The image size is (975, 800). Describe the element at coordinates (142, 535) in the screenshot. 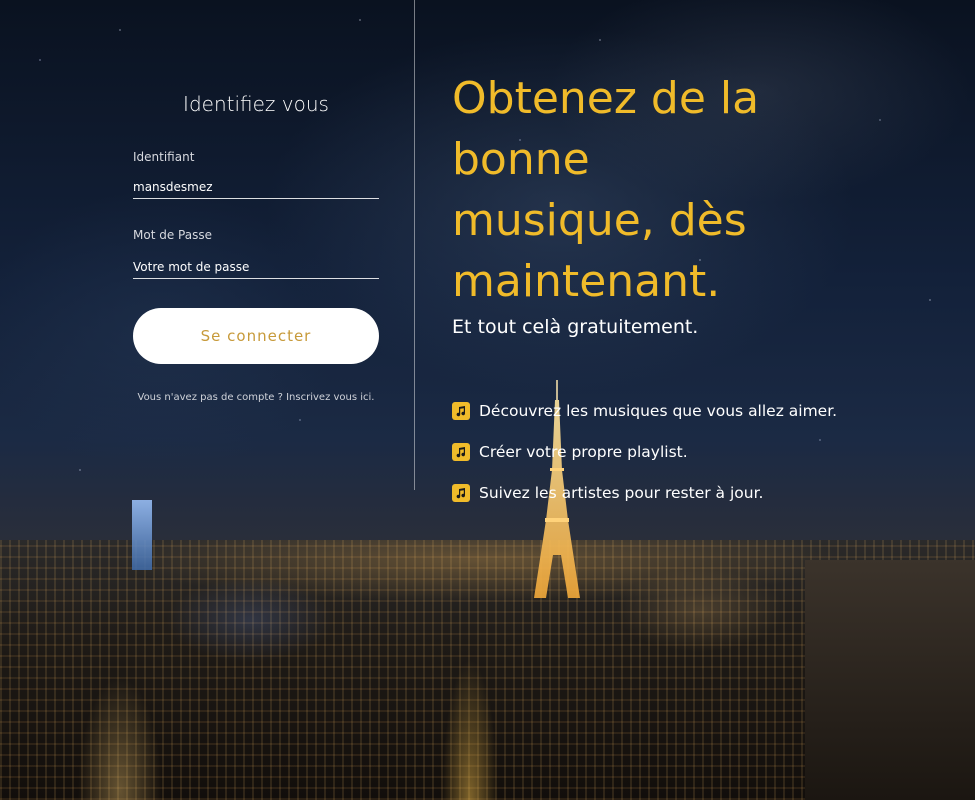

I see `tower-building` at that location.